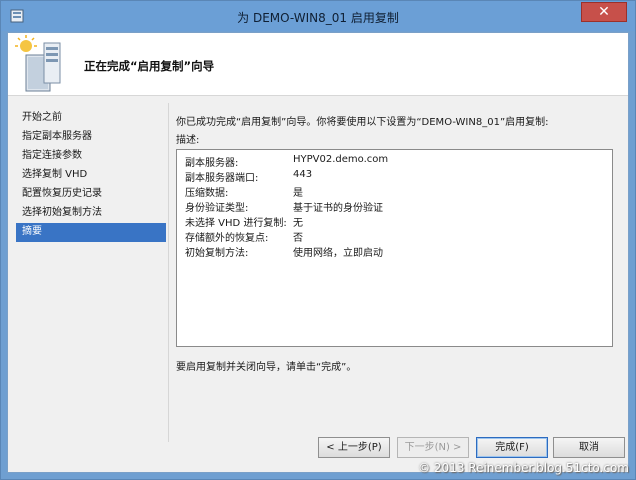 The width and height of the screenshot is (636, 480). Describe the element at coordinates (433, 447) in the screenshot. I see `next-button: 下一步(N) >` at that location.